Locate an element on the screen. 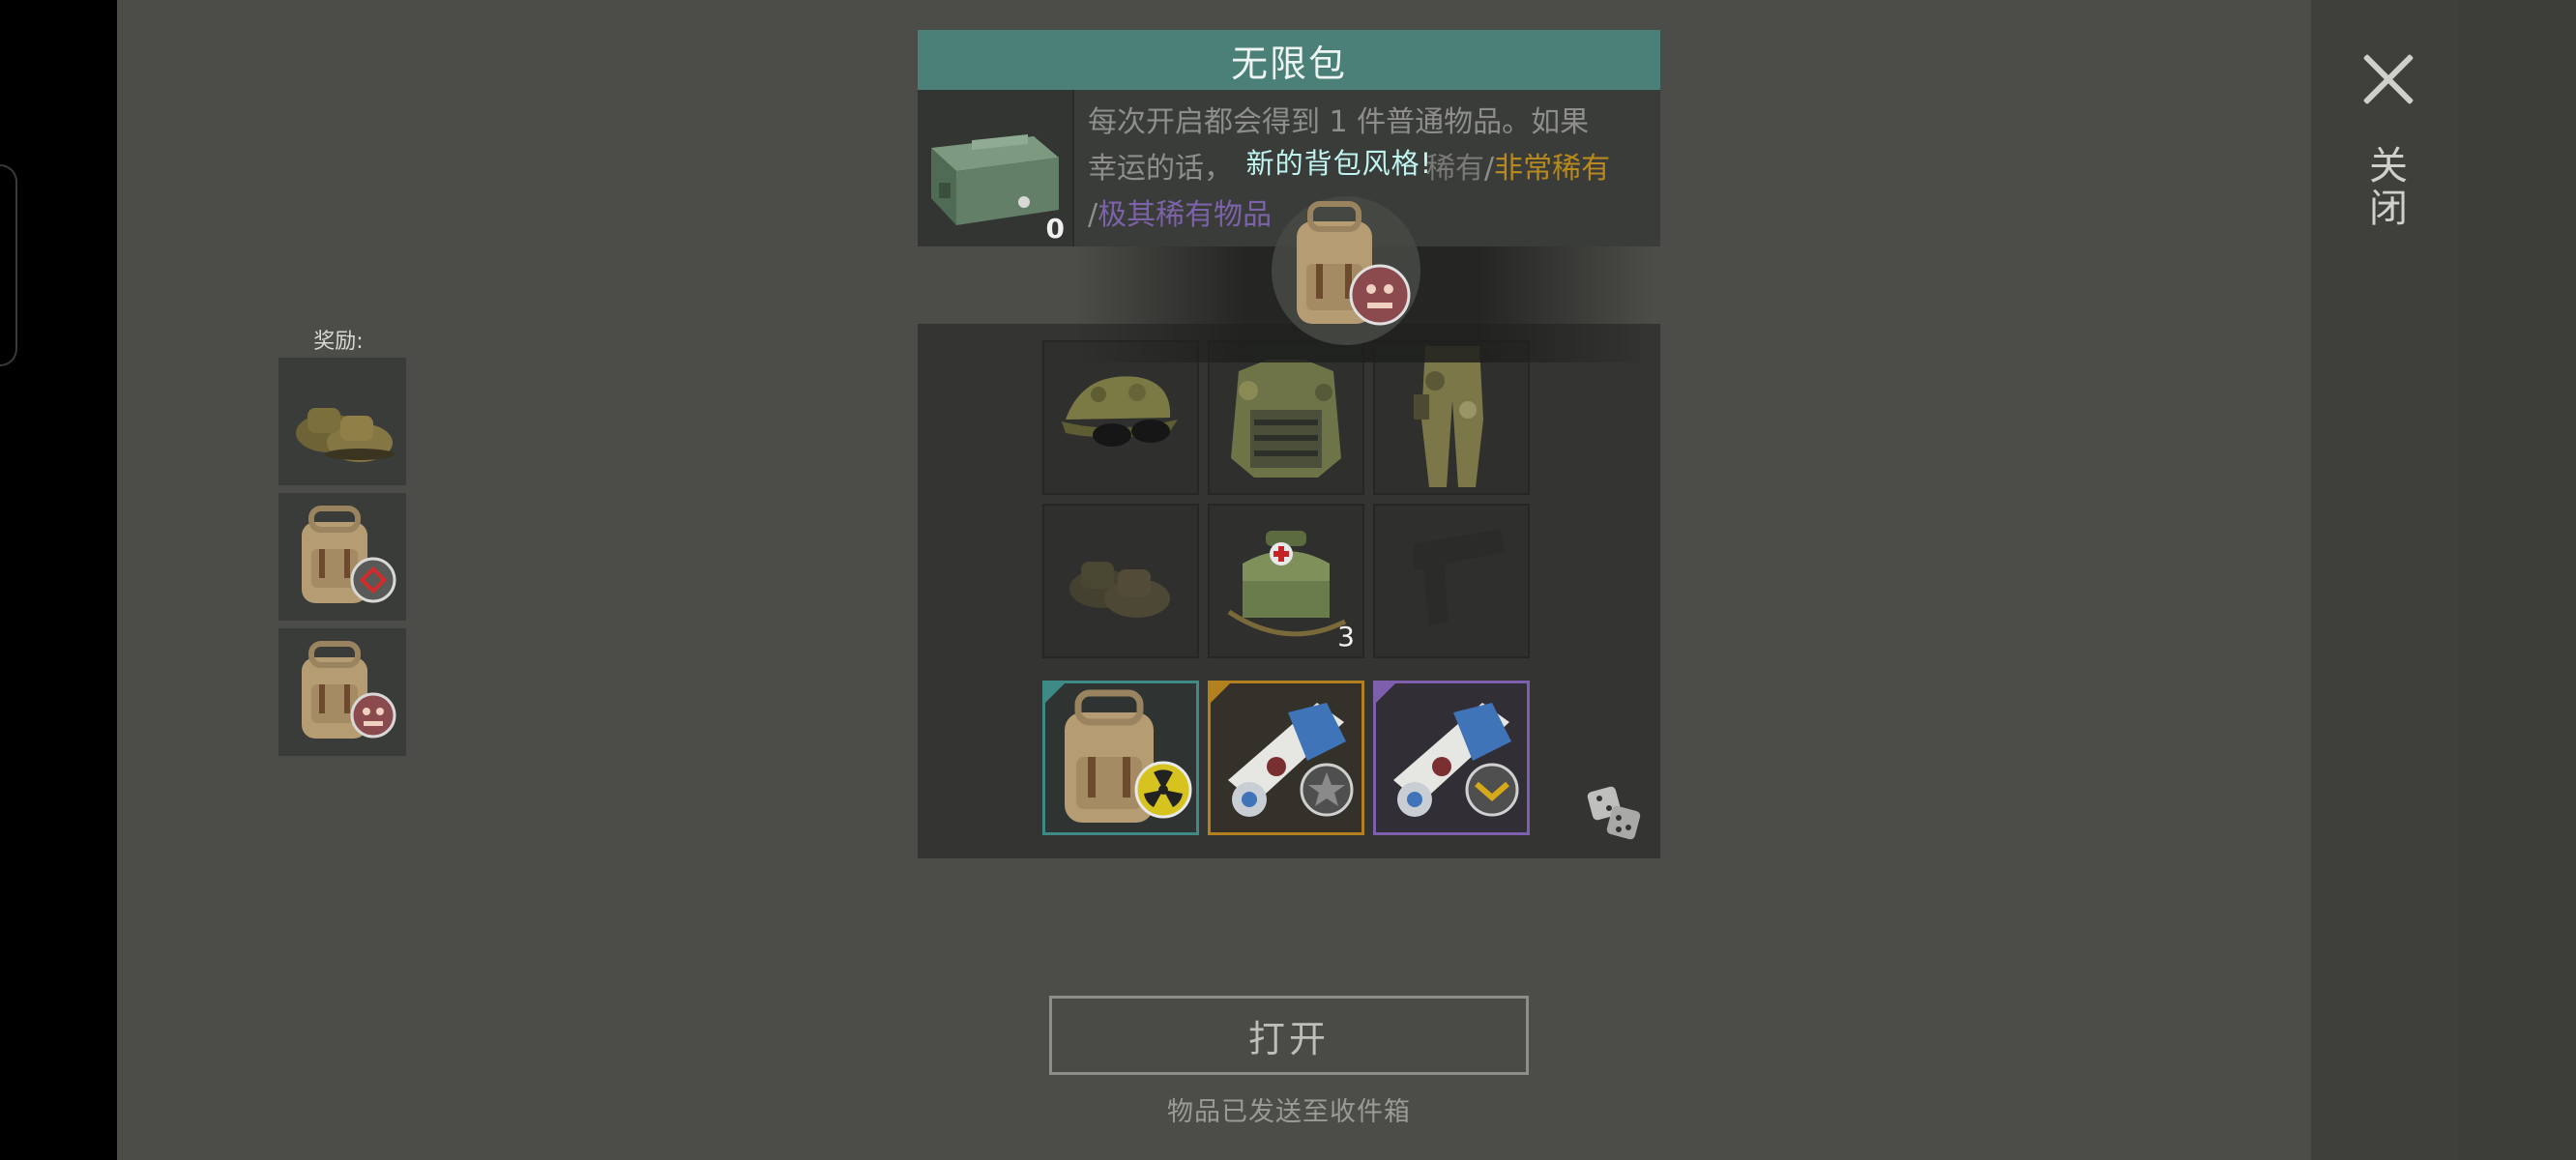  scroll-chevron-icon is located at coordinates (1456, 760).